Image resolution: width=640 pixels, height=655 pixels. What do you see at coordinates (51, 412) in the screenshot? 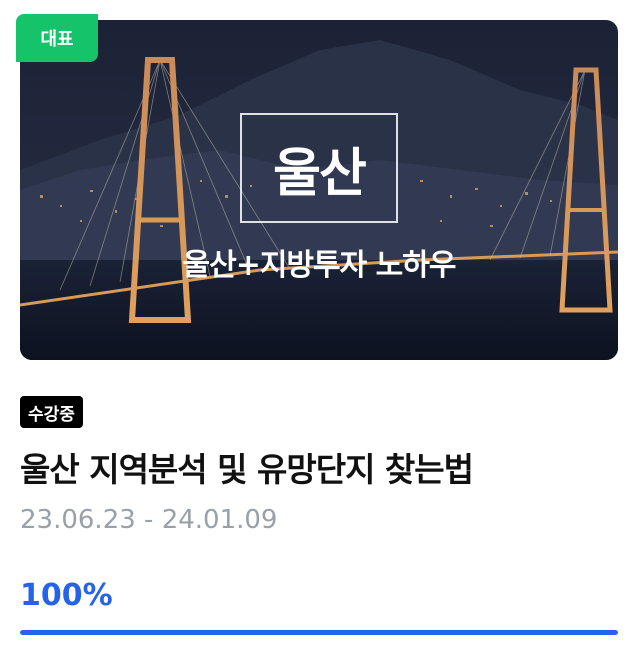
I see `status-badge: 수강중` at bounding box center [51, 412].